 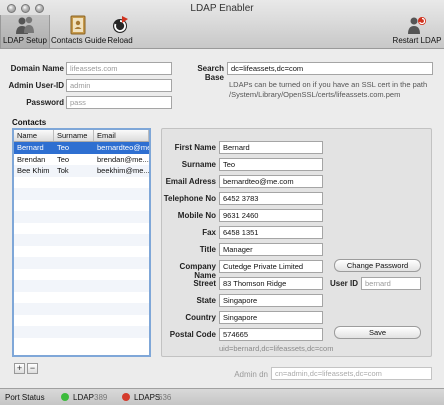 What do you see at coordinates (198, 164) in the screenshot?
I see `surname-label: Surname` at bounding box center [198, 164].